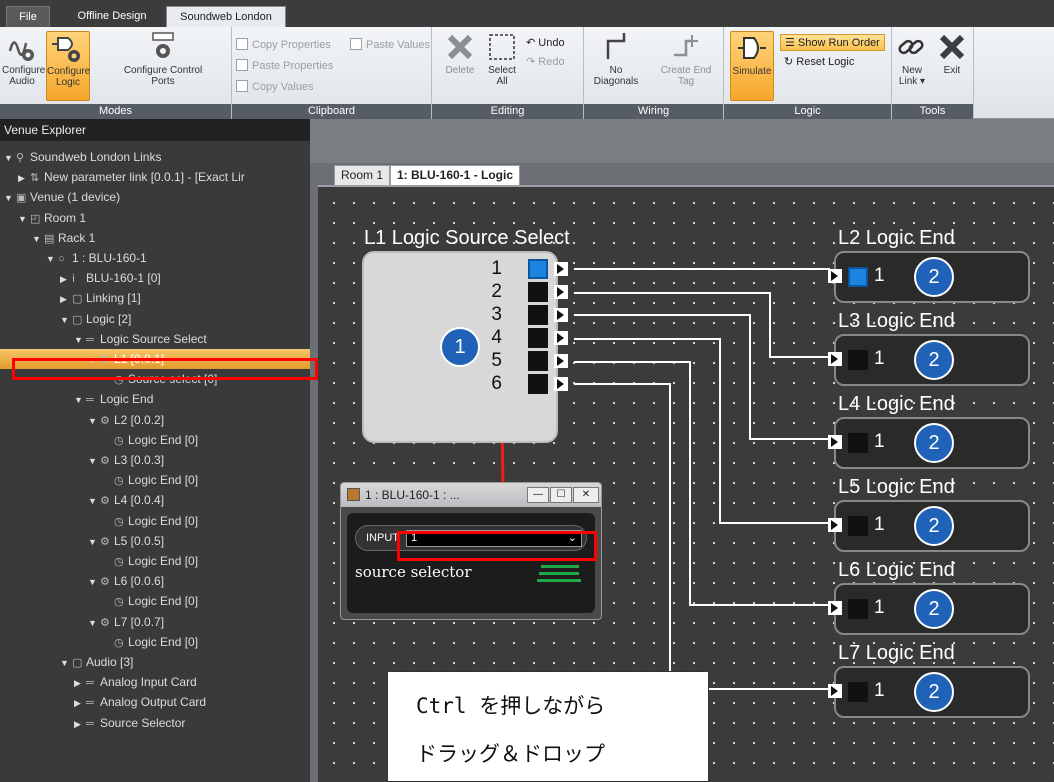  What do you see at coordinates (511, 706) in the screenshot?
I see `callout-line-1: Ctrl を押しながら` at bounding box center [511, 706].